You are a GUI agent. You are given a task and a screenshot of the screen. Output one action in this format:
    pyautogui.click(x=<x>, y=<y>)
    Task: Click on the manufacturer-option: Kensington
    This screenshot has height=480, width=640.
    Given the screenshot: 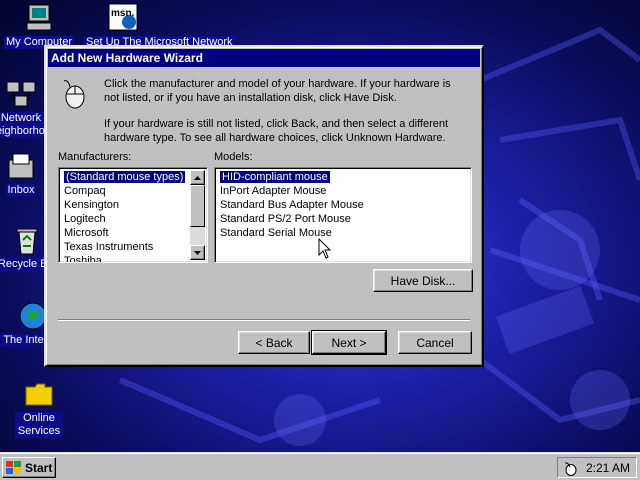 What is the action you would take?
    pyautogui.click(x=92, y=205)
    